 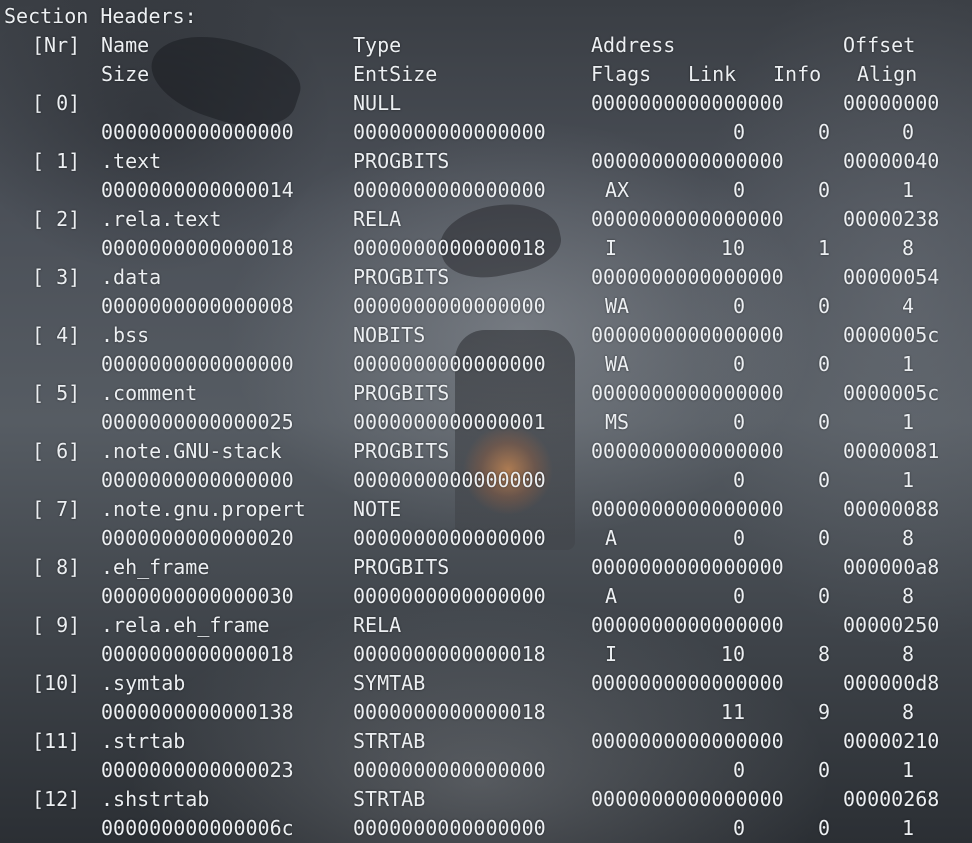 I want to click on section-type: RELA, so click(x=377, y=219).